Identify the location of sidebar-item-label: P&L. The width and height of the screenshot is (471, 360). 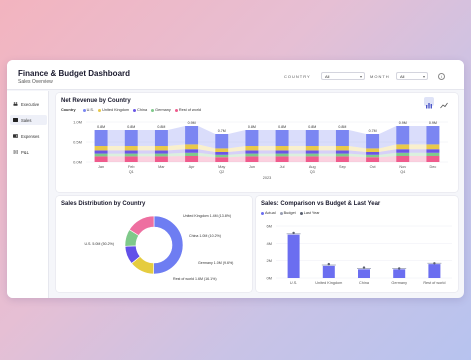
(25, 152).